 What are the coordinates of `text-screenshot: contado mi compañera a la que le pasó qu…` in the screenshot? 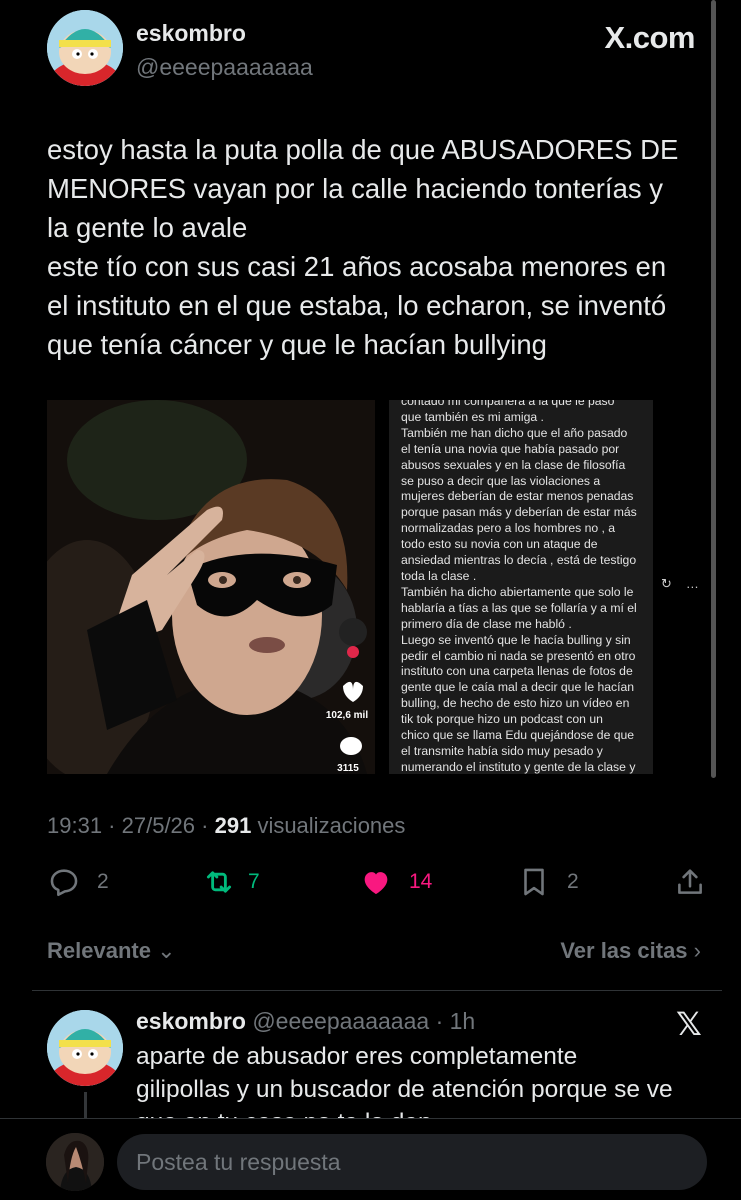 It's located at (521, 587).